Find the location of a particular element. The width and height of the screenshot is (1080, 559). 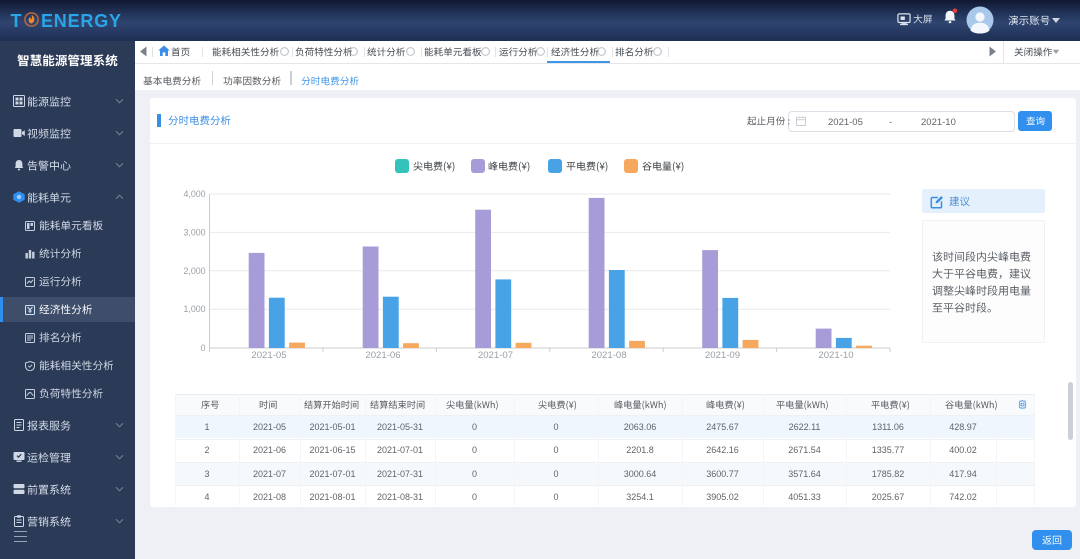

svg-text: 1,000 is located at coordinates (194, 309).